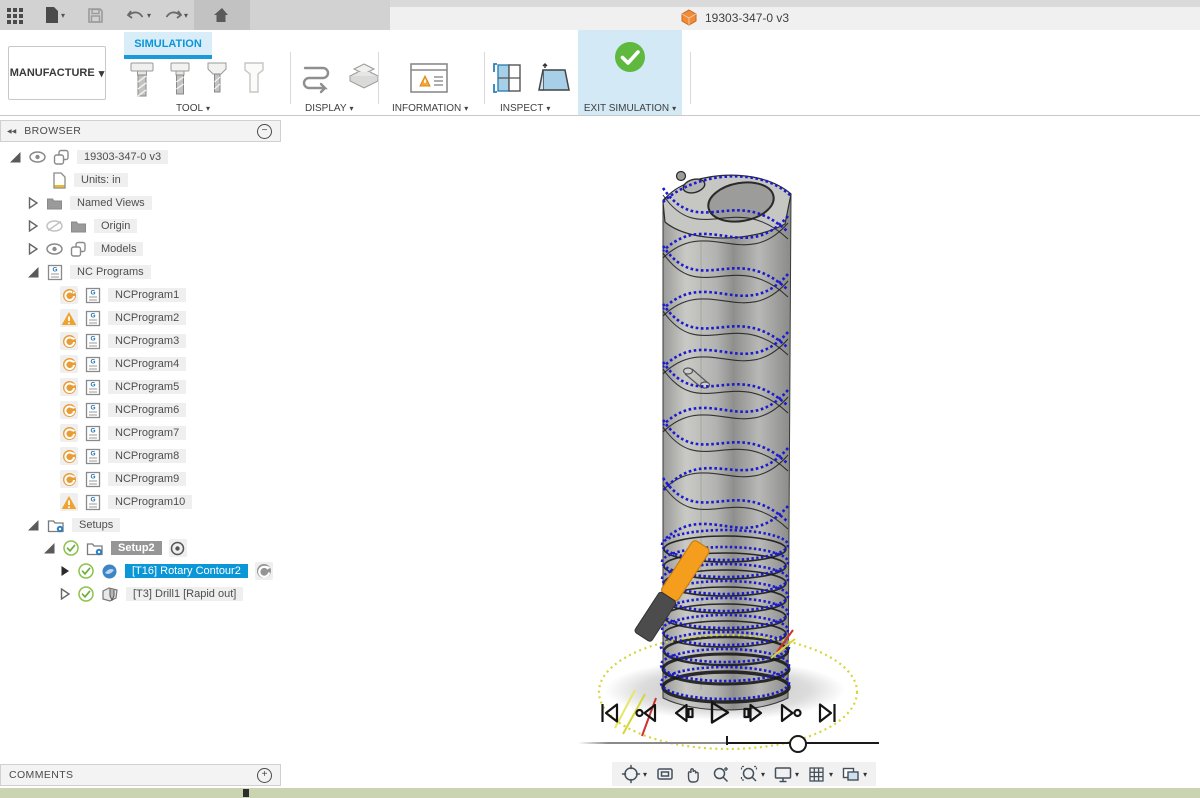 This screenshot has width=1200, height=798. What do you see at coordinates (177, 548) in the screenshot?
I see `active-setup-target-icon` at bounding box center [177, 548].